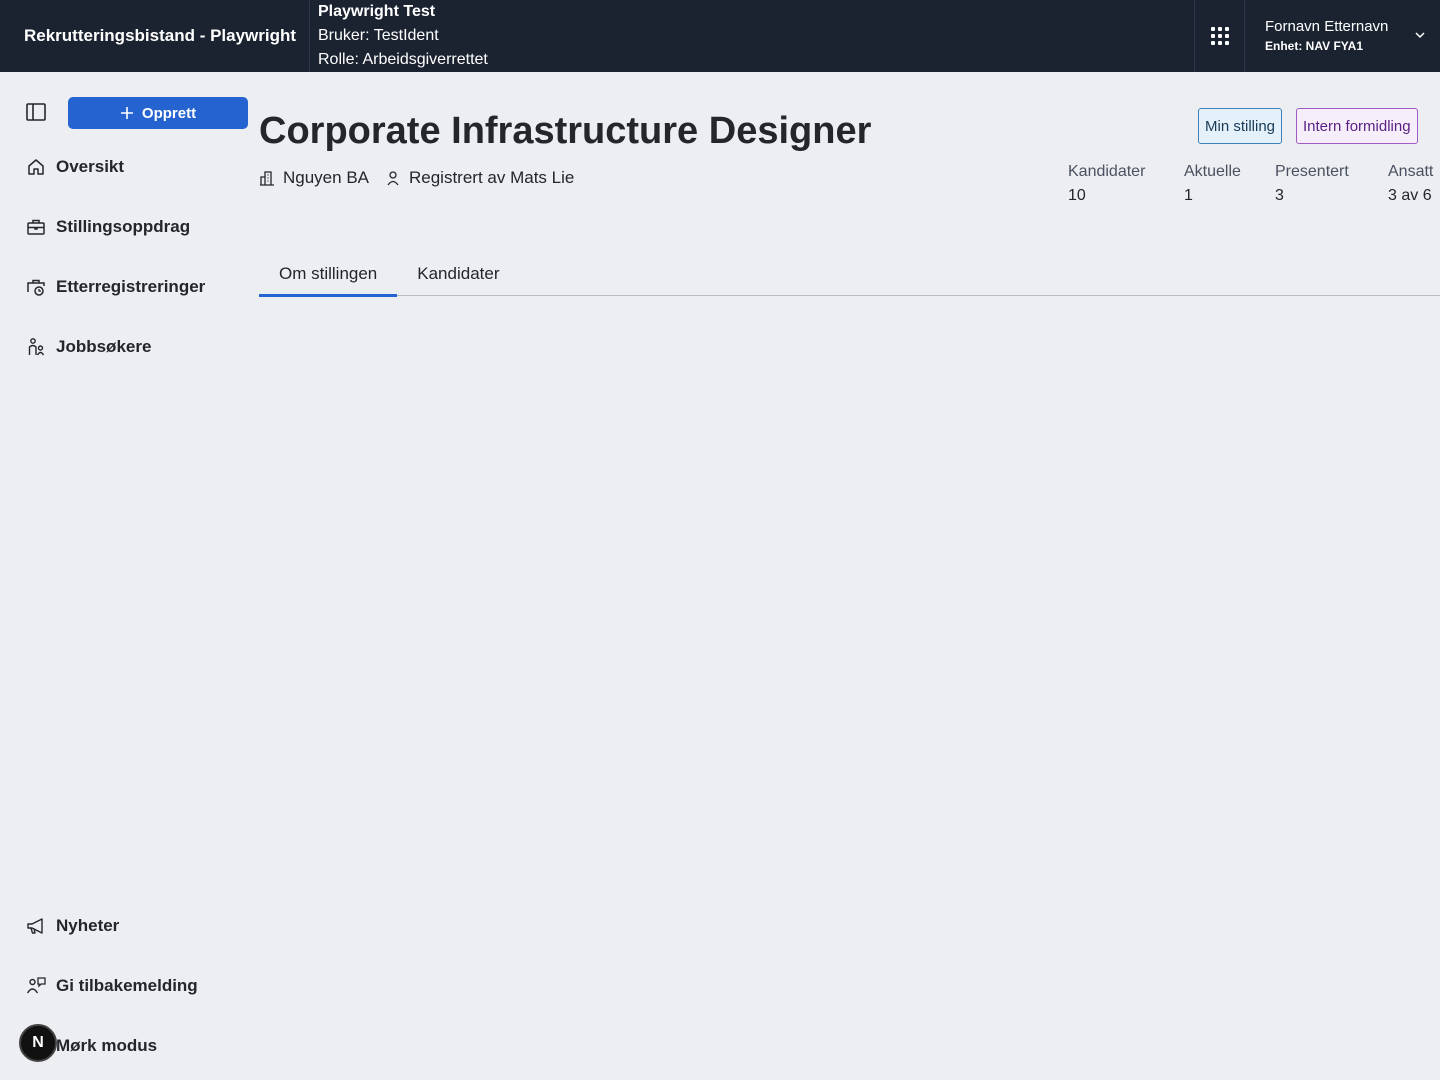  I want to click on sidebar-item-label: Etterregistreringer, so click(131, 286).